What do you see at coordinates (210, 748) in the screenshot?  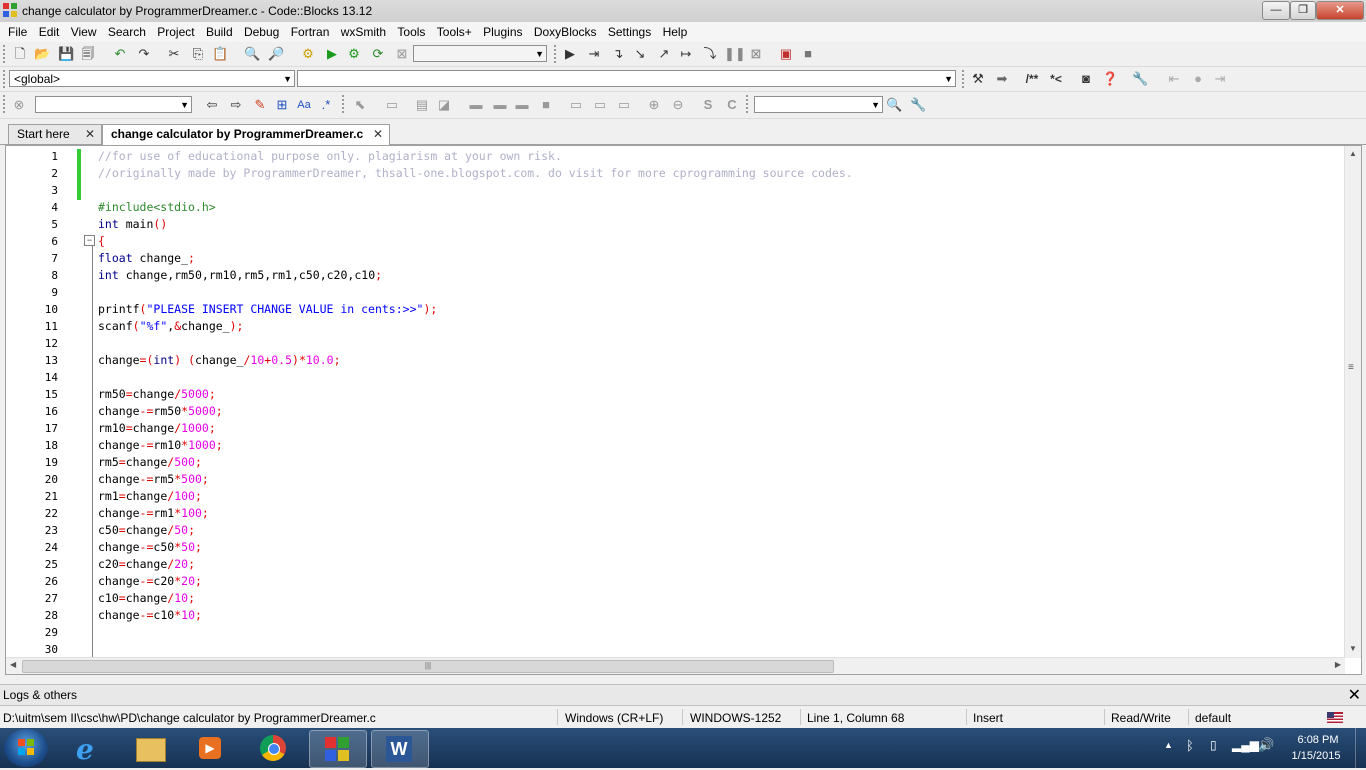 I see `taskbar-media-player: ▶` at bounding box center [210, 748].